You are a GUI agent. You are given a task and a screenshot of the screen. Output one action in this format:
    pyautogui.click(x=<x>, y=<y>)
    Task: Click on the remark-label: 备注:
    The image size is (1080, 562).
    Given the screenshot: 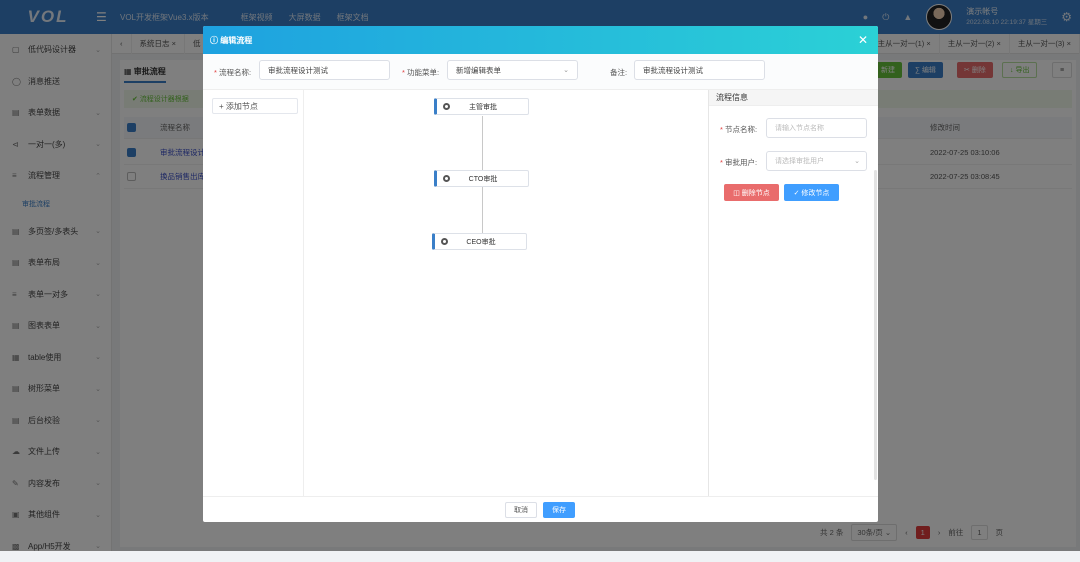 What is the action you would take?
    pyautogui.click(x=618, y=72)
    